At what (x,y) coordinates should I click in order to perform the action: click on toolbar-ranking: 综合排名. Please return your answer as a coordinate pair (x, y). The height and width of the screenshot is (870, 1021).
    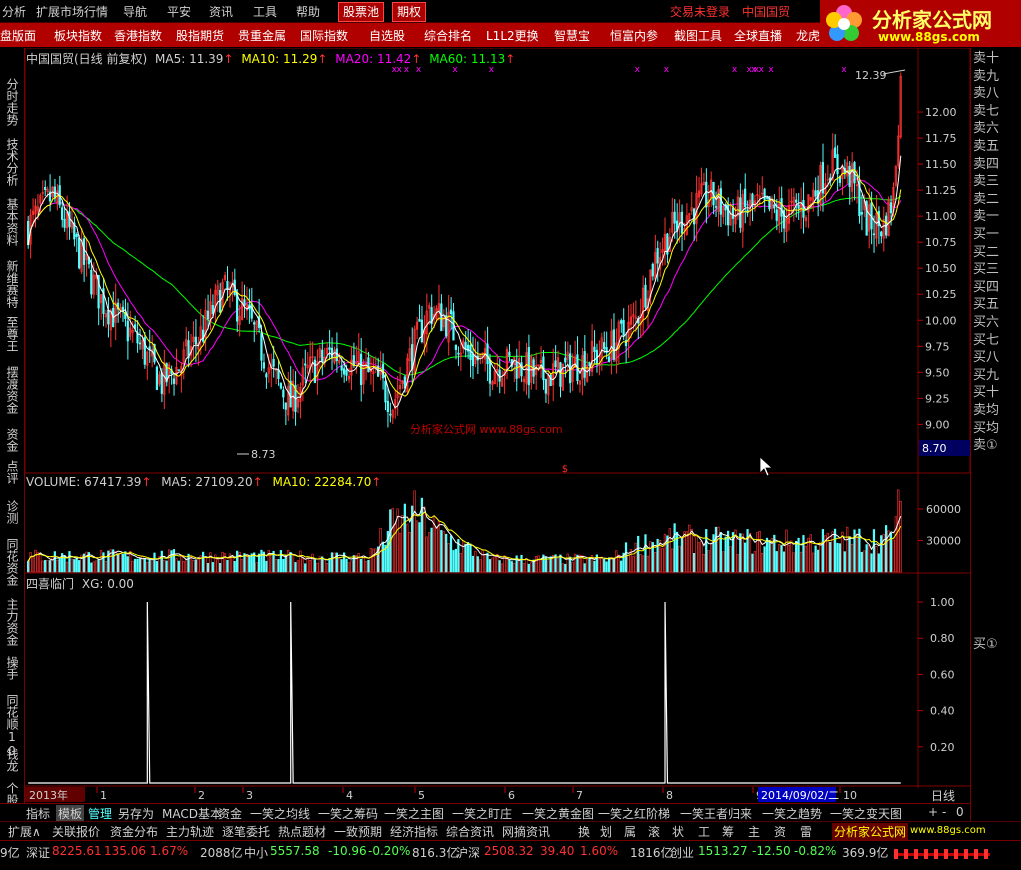
    Looking at the image, I should click on (448, 35).